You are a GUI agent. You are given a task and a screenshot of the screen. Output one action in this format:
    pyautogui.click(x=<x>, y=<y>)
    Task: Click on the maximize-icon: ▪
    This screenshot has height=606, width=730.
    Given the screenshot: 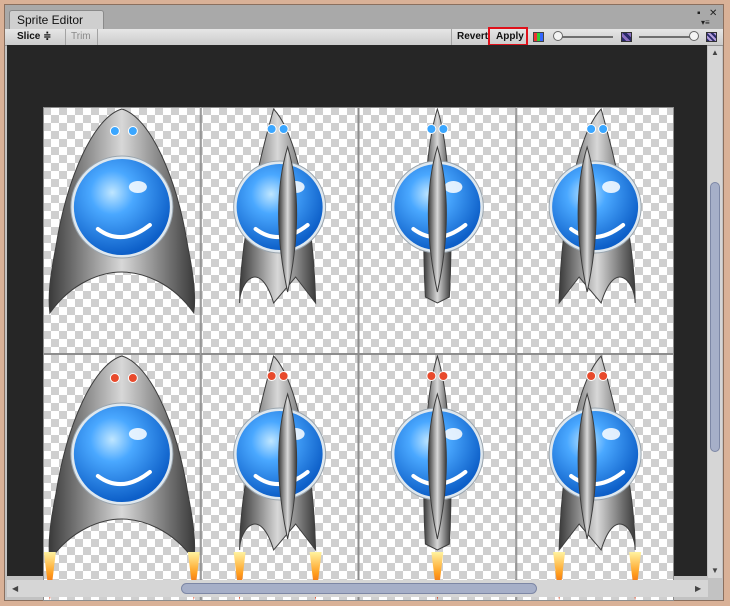 What is the action you would take?
    pyautogui.click(x=699, y=13)
    